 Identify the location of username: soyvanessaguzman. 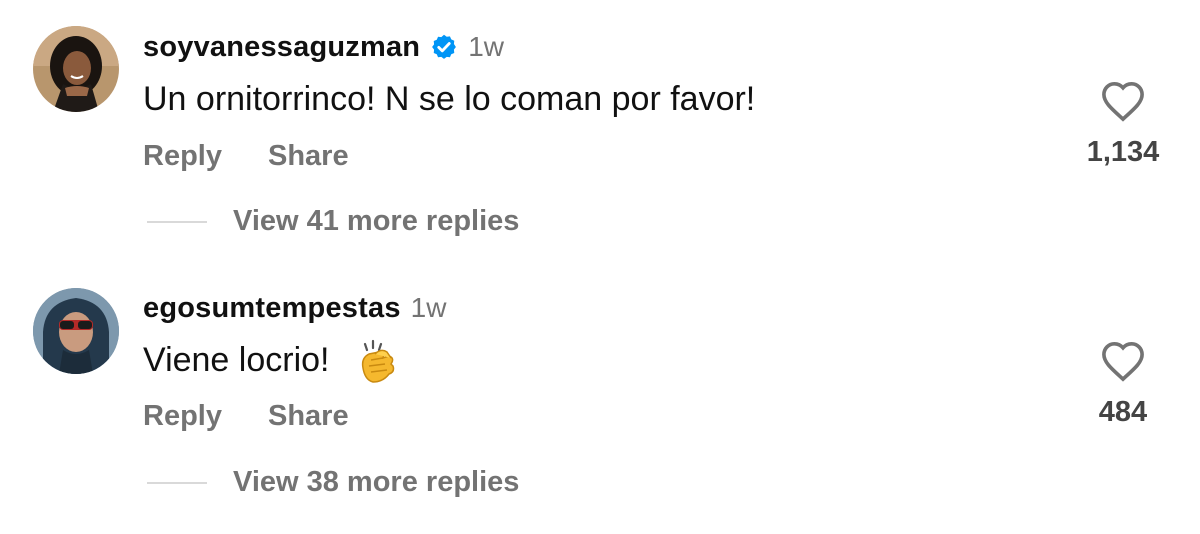
(281, 47).